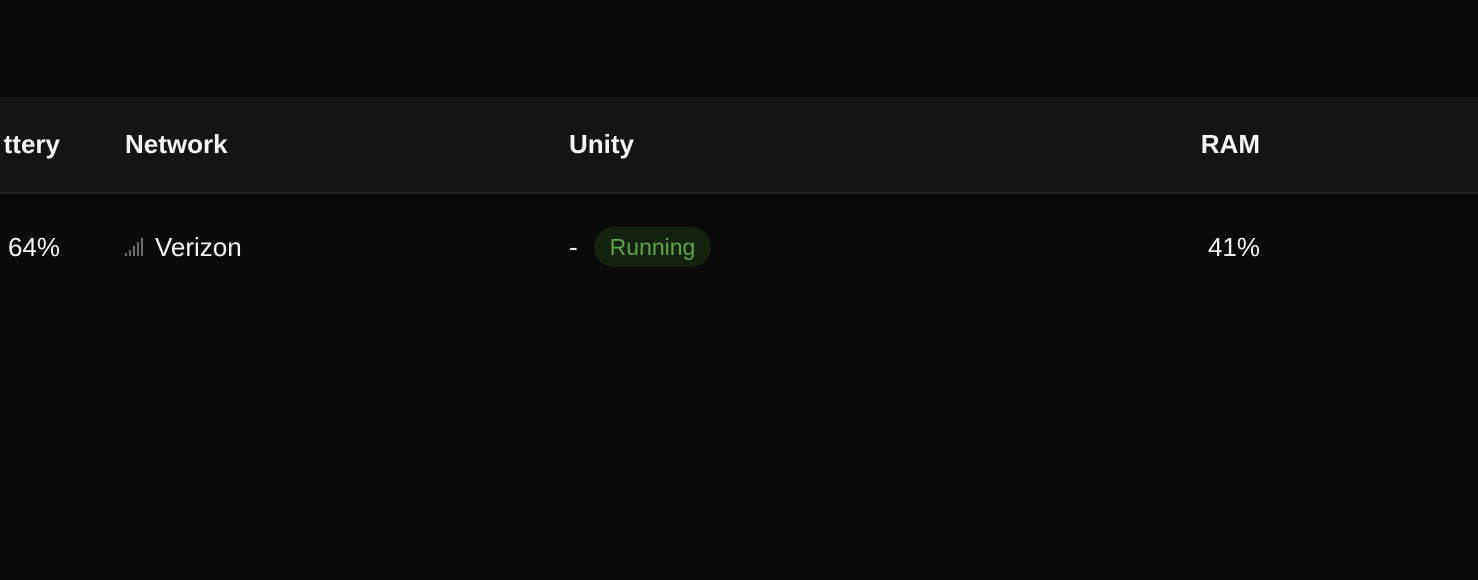 The image size is (1478, 580). I want to click on network-cell: Verizon, so click(183, 247).